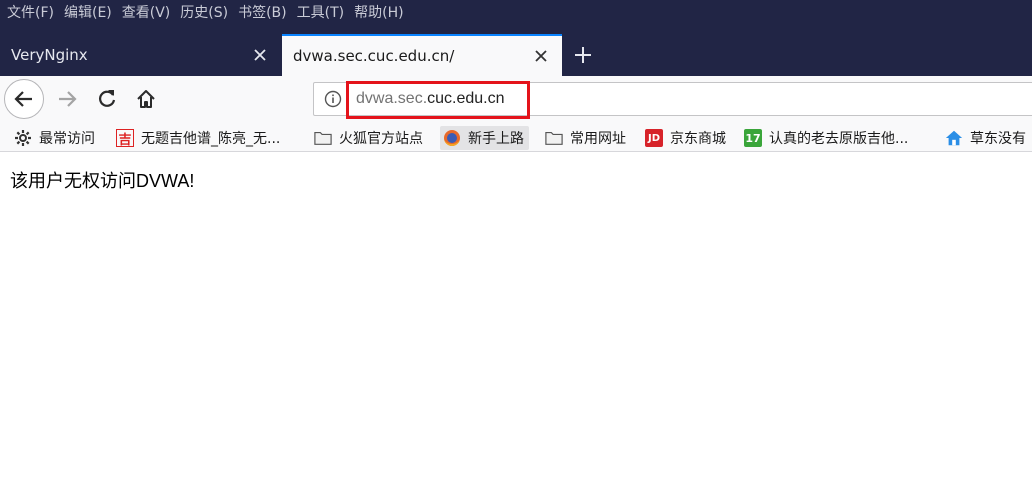 Image resolution: width=1032 pixels, height=502 pixels. Describe the element at coordinates (378, 12) in the screenshot. I see `menu-help: 帮助(H)` at that location.